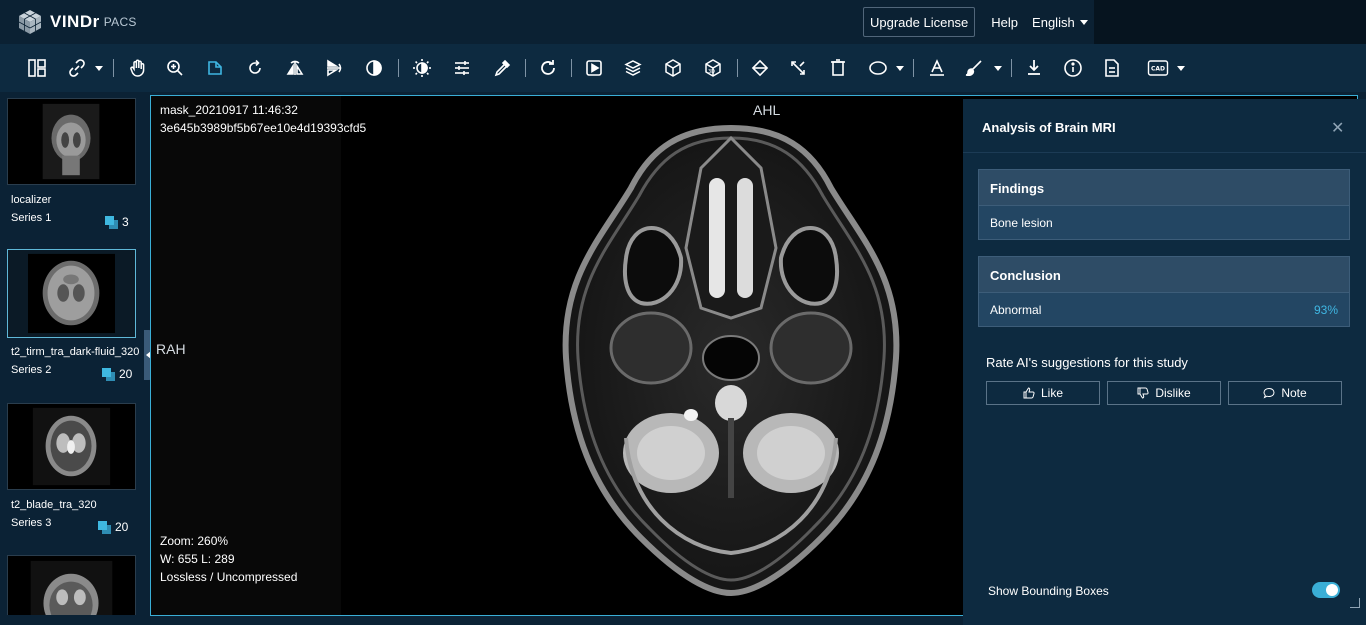  What do you see at coordinates (1325, 310) in the screenshot?
I see `conclusion-score: 93%` at bounding box center [1325, 310].